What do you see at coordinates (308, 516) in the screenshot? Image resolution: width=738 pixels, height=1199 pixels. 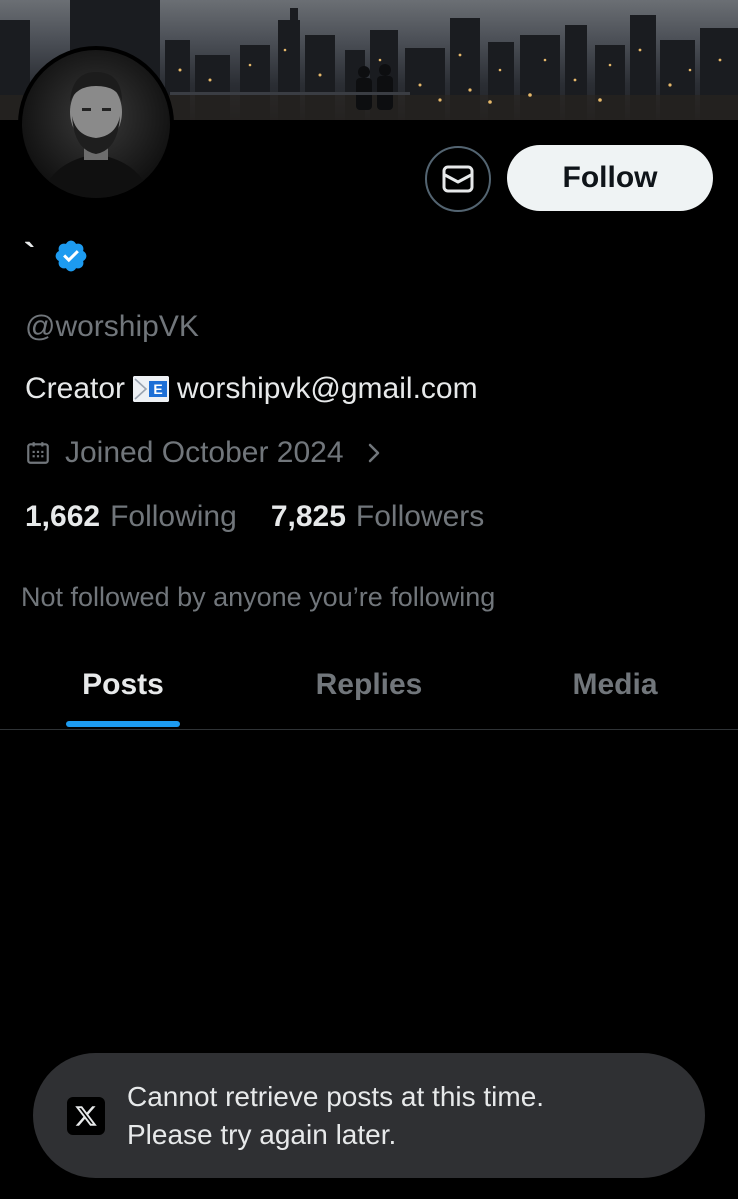 I see `followers-count: 7,825` at bounding box center [308, 516].